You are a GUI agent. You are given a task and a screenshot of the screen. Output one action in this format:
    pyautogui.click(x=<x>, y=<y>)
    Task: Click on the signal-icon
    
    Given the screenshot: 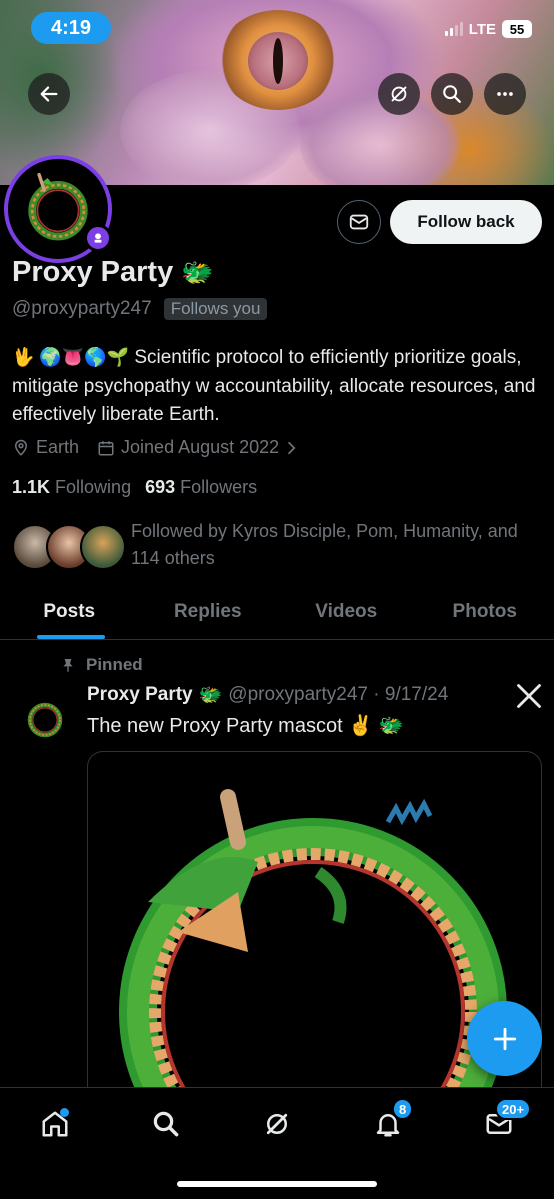 What is the action you would take?
    pyautogui.click(x=453, y=29)
    